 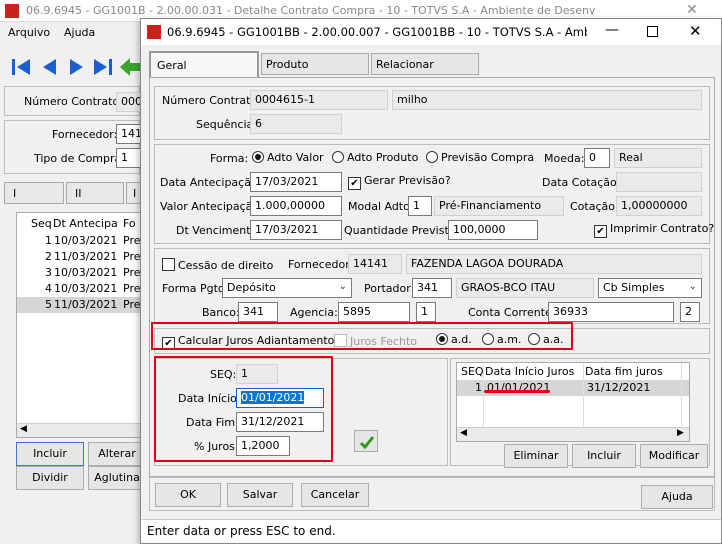 I want to click on bg-close-icon: ✕, so click(x=692, y=10).